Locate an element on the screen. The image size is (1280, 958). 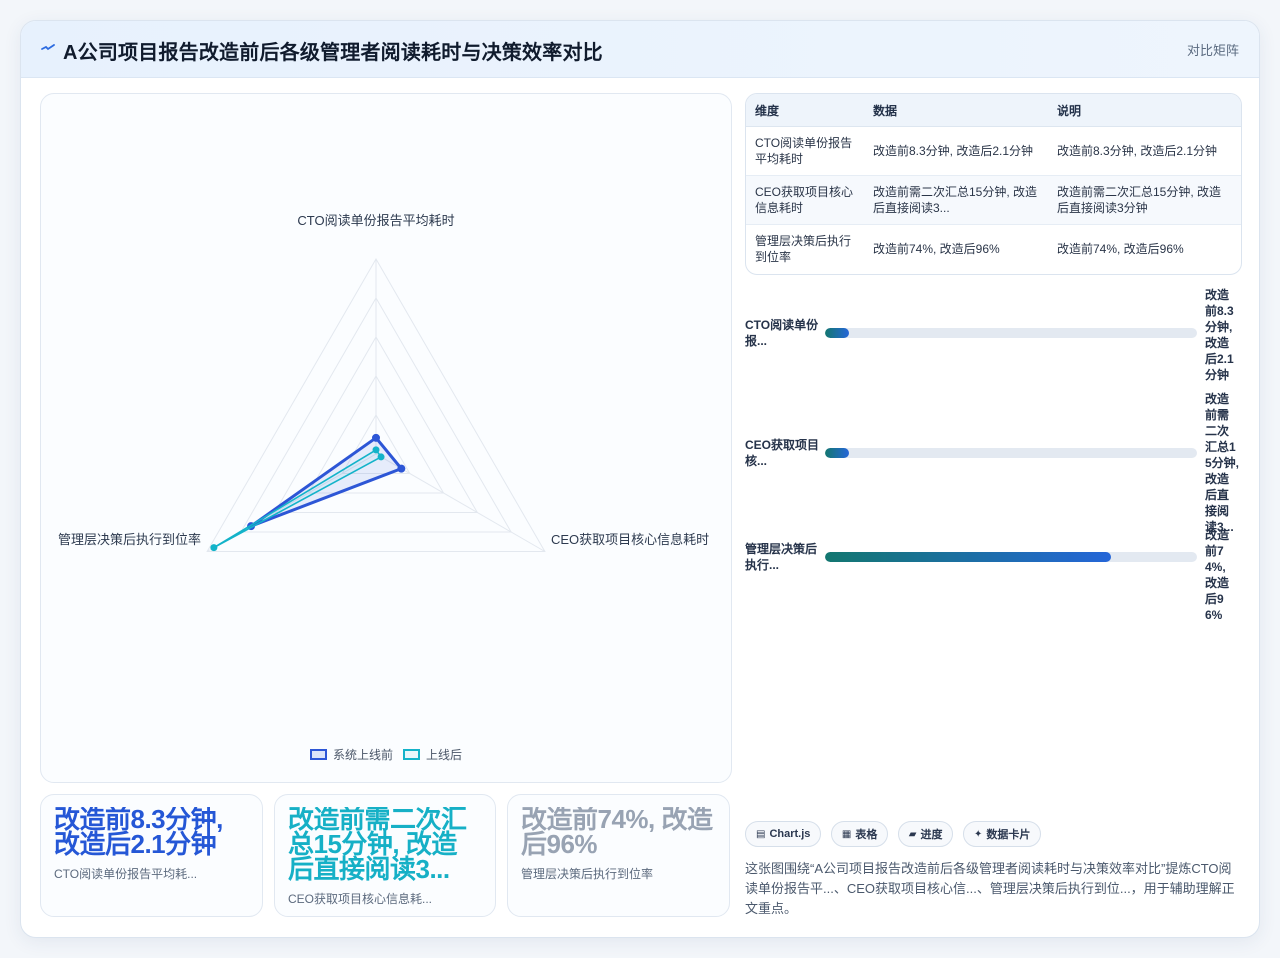
chip-chartjs: ▤ Chart.js is located at coordinates (783, 834).